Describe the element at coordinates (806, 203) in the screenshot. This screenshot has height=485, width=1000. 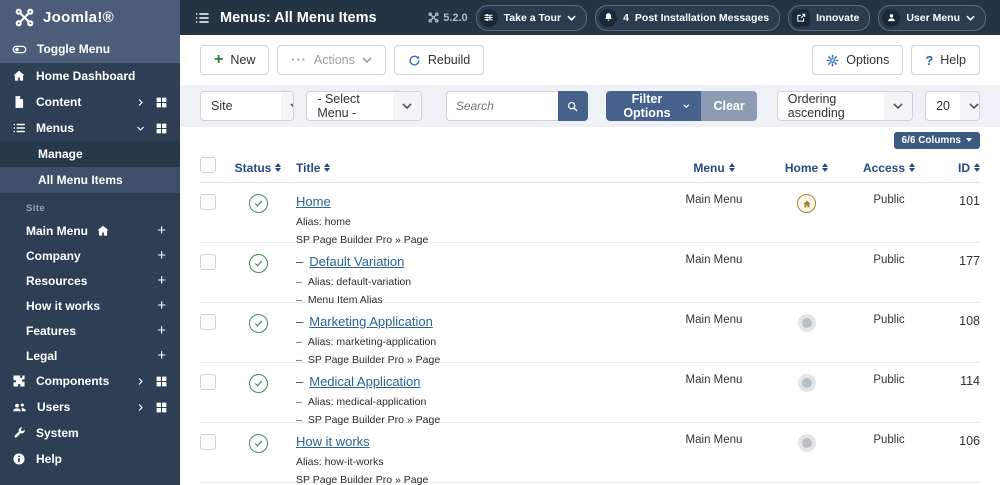
I see `home-default-icon` at that location.